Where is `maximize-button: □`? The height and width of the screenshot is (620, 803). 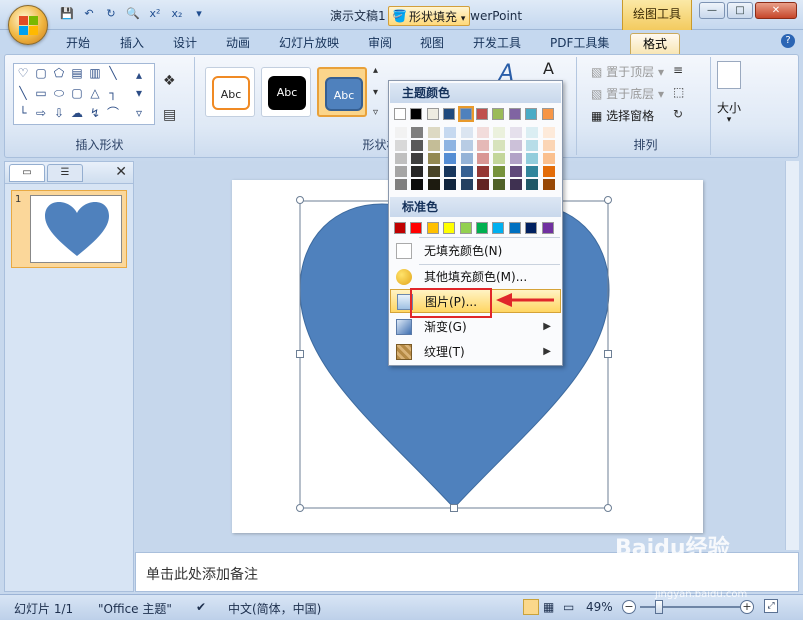 maximize-button: □ is located at coordinates (740, 10).